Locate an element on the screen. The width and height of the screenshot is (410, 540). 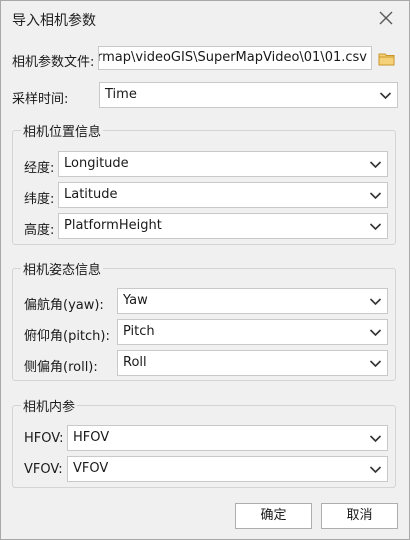
vfov-value: VFOV is located at coordinates (91, 468).